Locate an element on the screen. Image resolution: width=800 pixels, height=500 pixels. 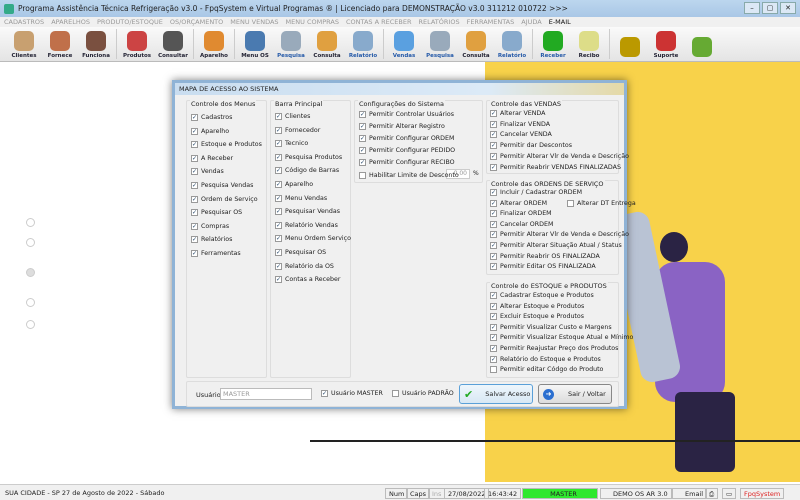
standard-user-checkbox: Usuário PADRÃO is located at coordinates (423, 393).